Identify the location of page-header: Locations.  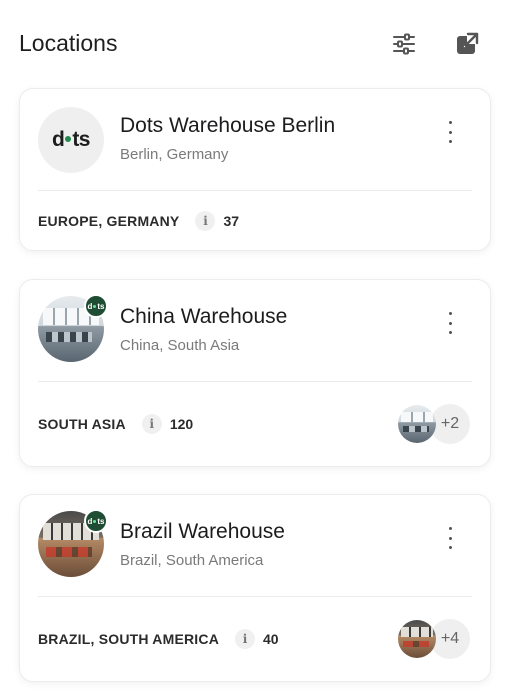
(255, 45).